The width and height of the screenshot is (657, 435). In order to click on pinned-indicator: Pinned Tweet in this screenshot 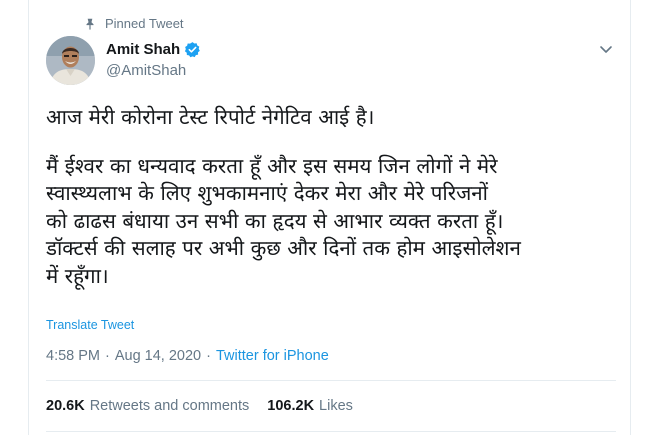, I will do `click(133, 23)`.